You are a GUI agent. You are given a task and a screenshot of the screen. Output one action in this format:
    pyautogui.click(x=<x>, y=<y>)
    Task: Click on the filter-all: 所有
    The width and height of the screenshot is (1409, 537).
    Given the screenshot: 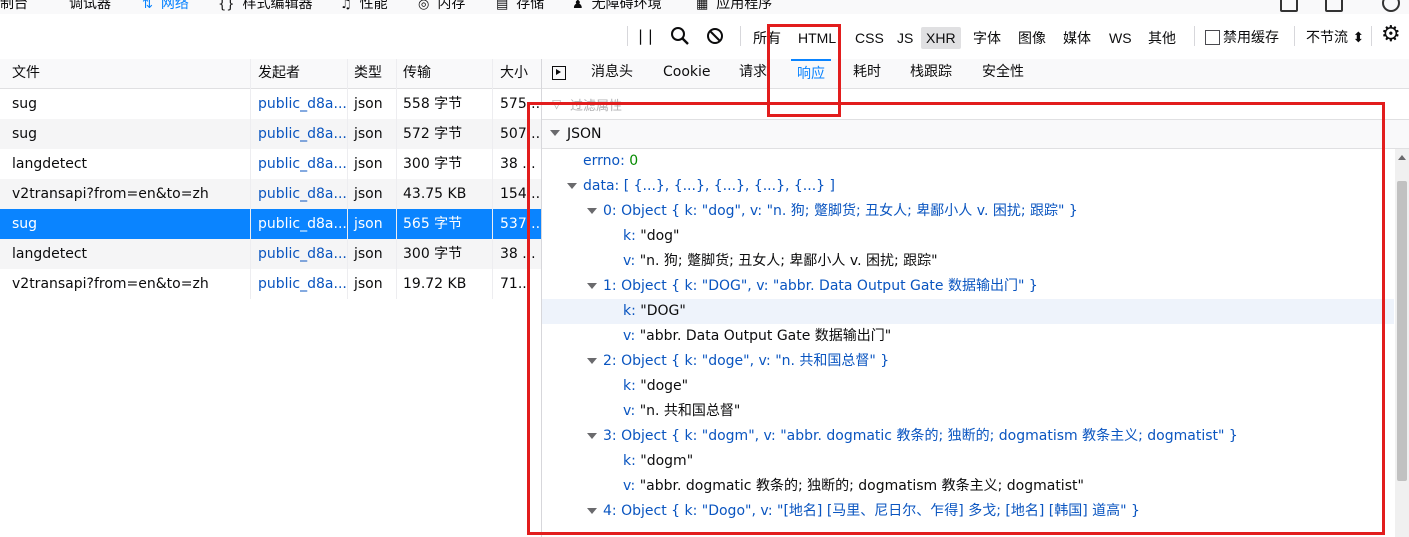 What is the action you would take?
    pyautogui.click(x=767, y=38)
    